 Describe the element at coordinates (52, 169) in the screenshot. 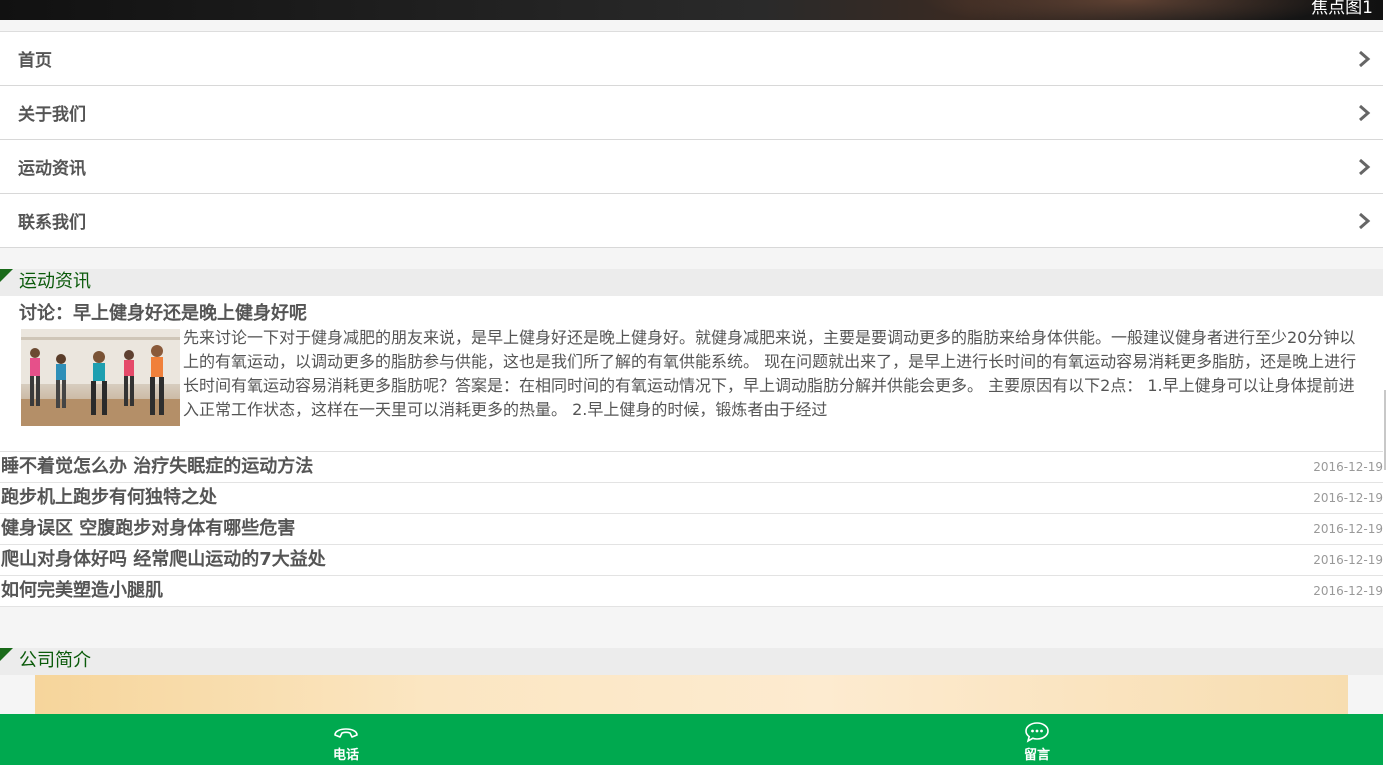

I see `nav-item-label: 运动资讯` at that location.